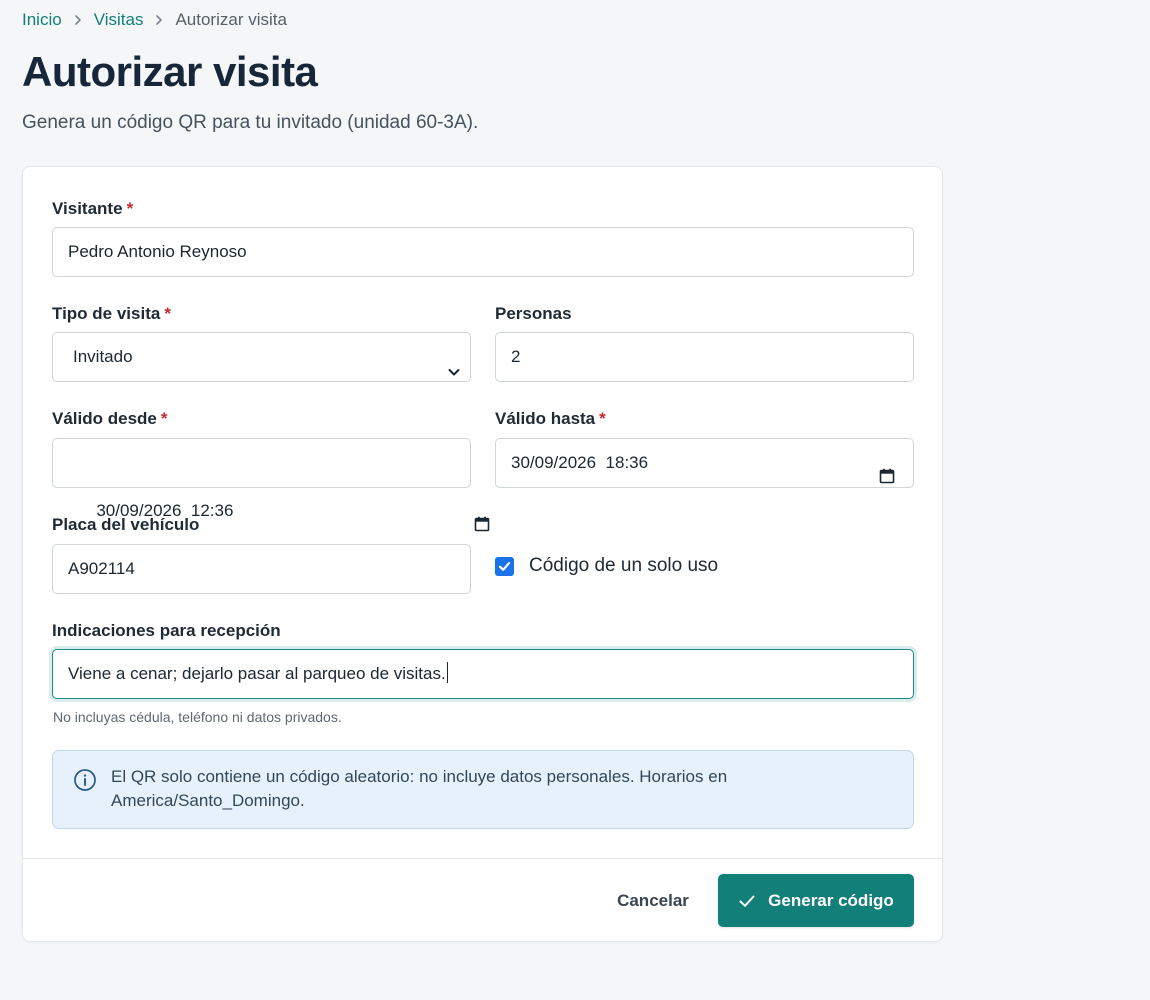 The image size is (1150, 1000). I want to click on breadcrumb: Inicio Visitas Autorizar visita, so click(154, 20).